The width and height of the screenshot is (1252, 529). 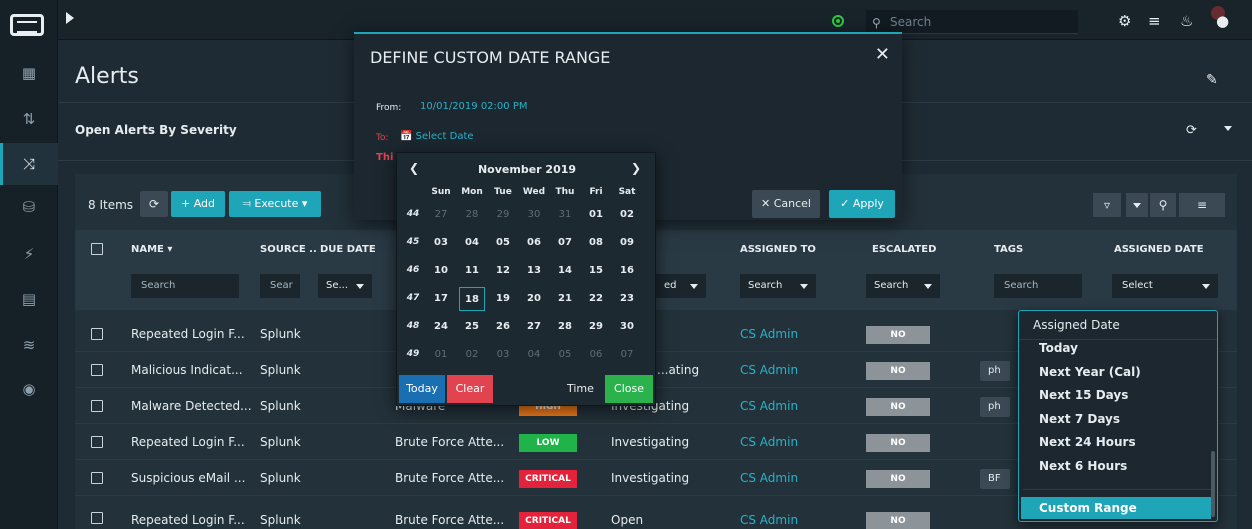 I want to click on dropdown-option: Next Year (Cal), so click(x=1090, y=372).